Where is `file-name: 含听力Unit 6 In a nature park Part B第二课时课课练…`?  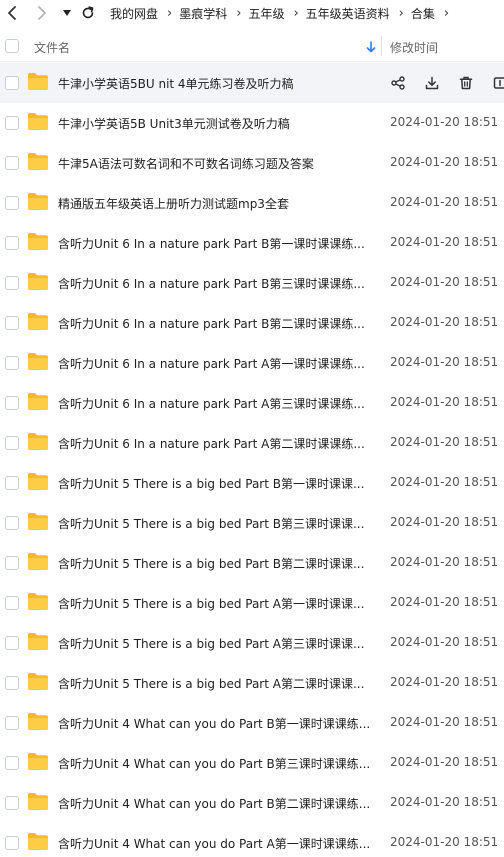 file-name: 含听力Unit 6 In a nature park Part B第二课时课课练… is located at coordinates (211, 323).